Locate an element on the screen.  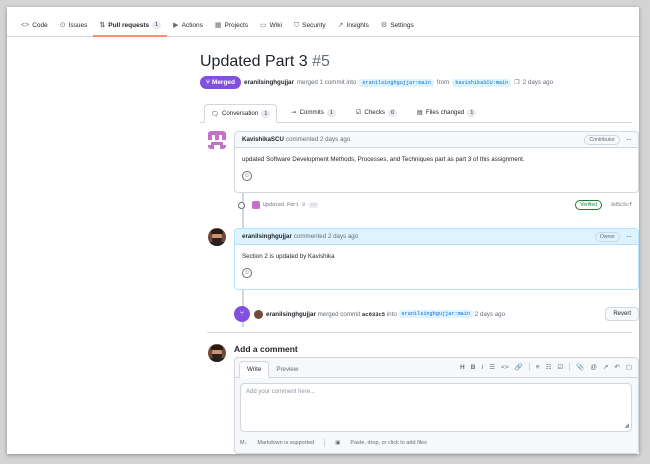
tab-label: Commits is located at coordinates (311, 112).